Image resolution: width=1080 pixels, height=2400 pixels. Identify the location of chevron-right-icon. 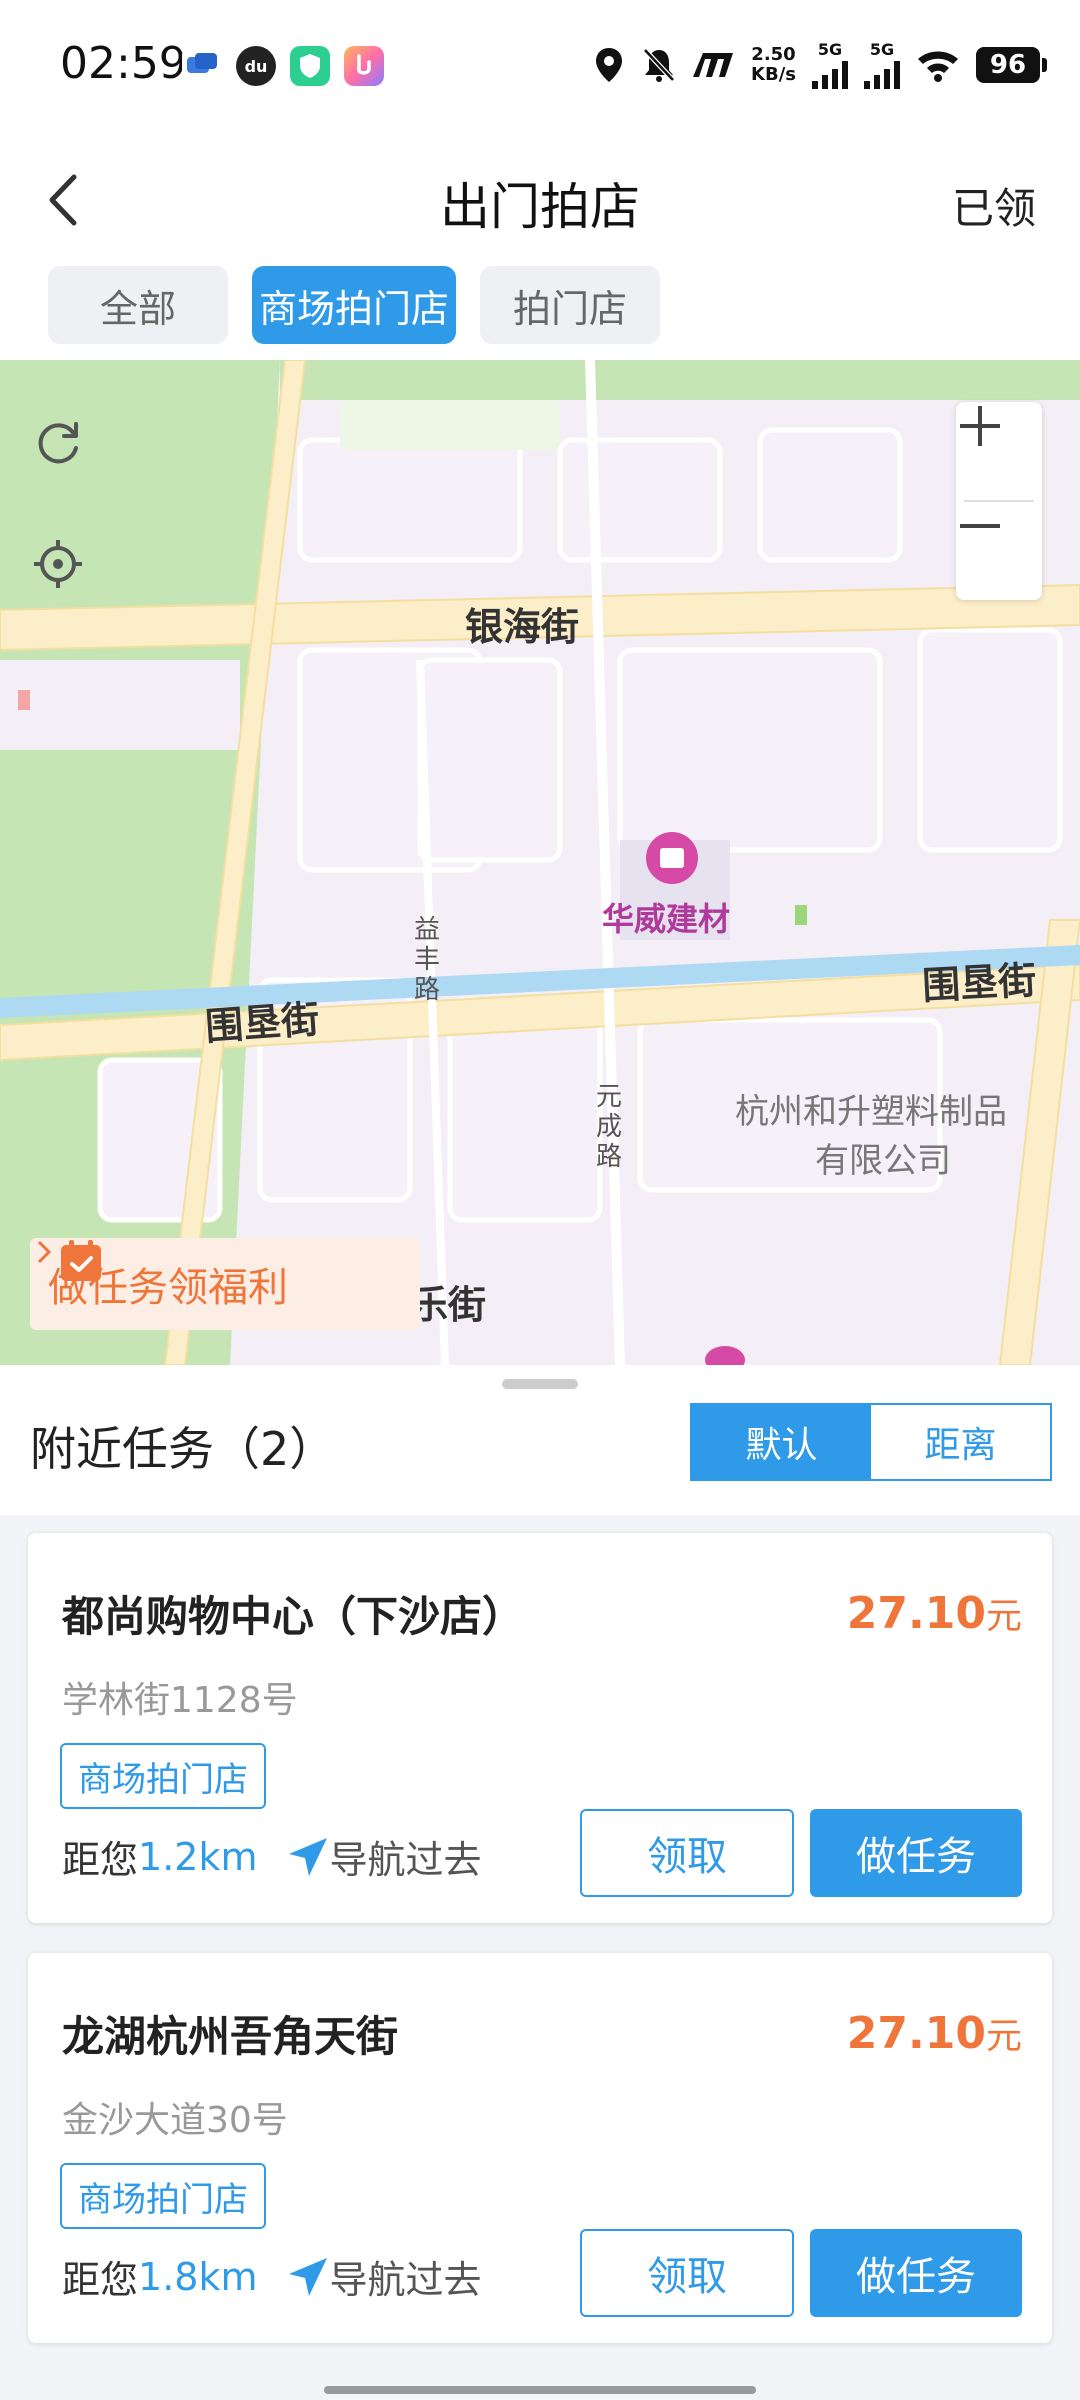
(44, 1252).